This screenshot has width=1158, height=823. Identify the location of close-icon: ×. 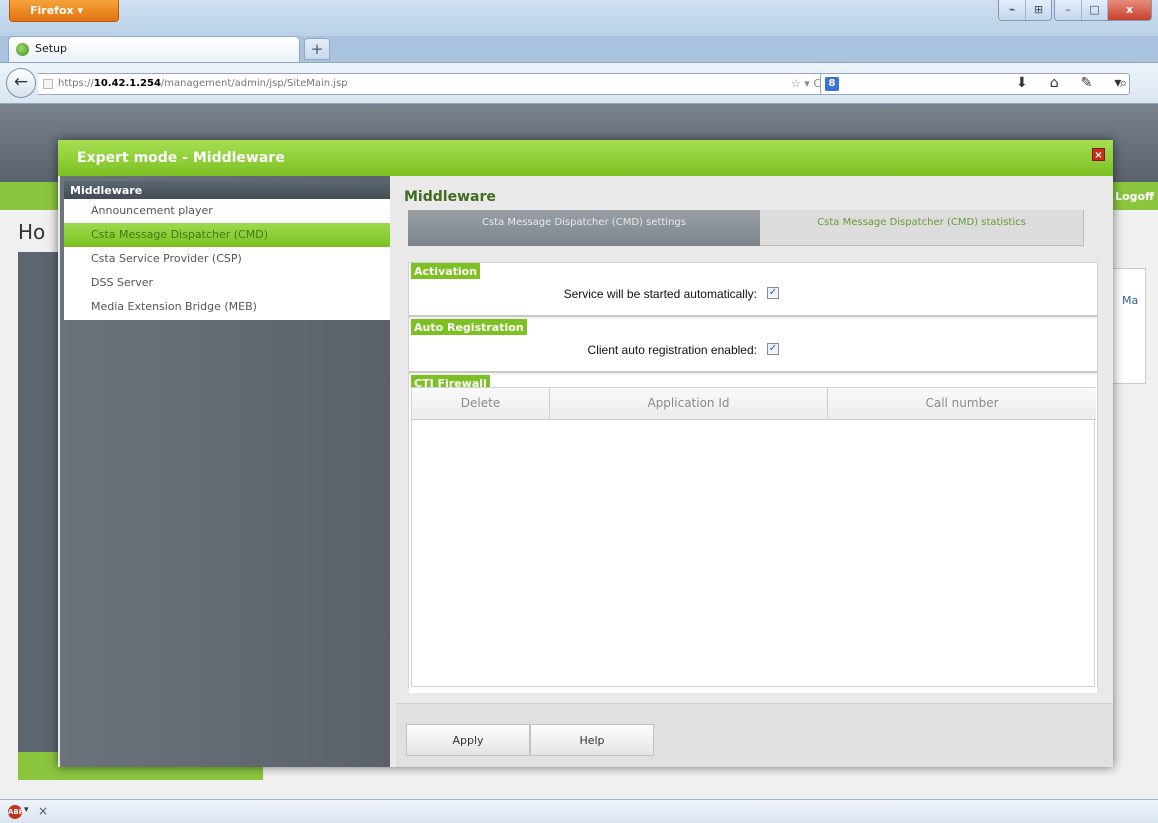
(1098, 154).